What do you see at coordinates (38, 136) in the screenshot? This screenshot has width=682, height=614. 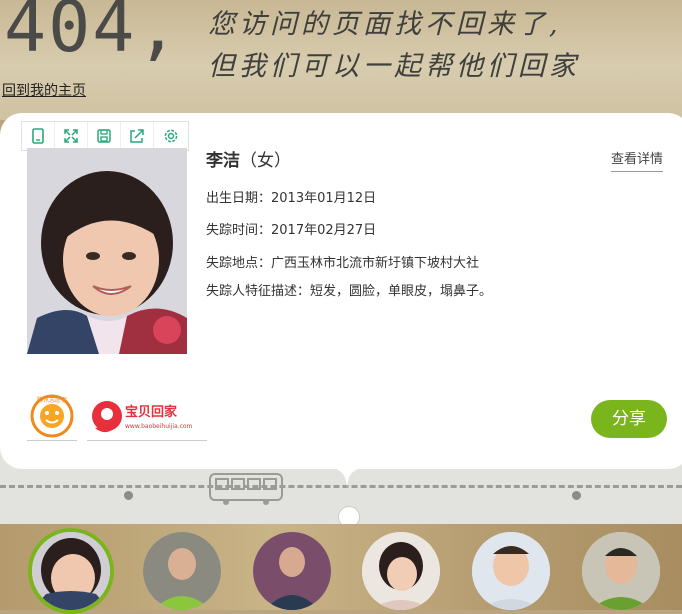 I see `phone-icon` at bounding box center [38, 136].